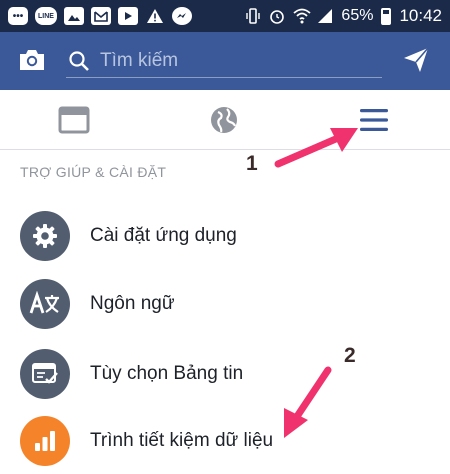  What do you see at coordinates (163, 235) in the screenshot?
I see `list-item-label: Cài đặt ứng dụng` at bounding box center [163, 235].